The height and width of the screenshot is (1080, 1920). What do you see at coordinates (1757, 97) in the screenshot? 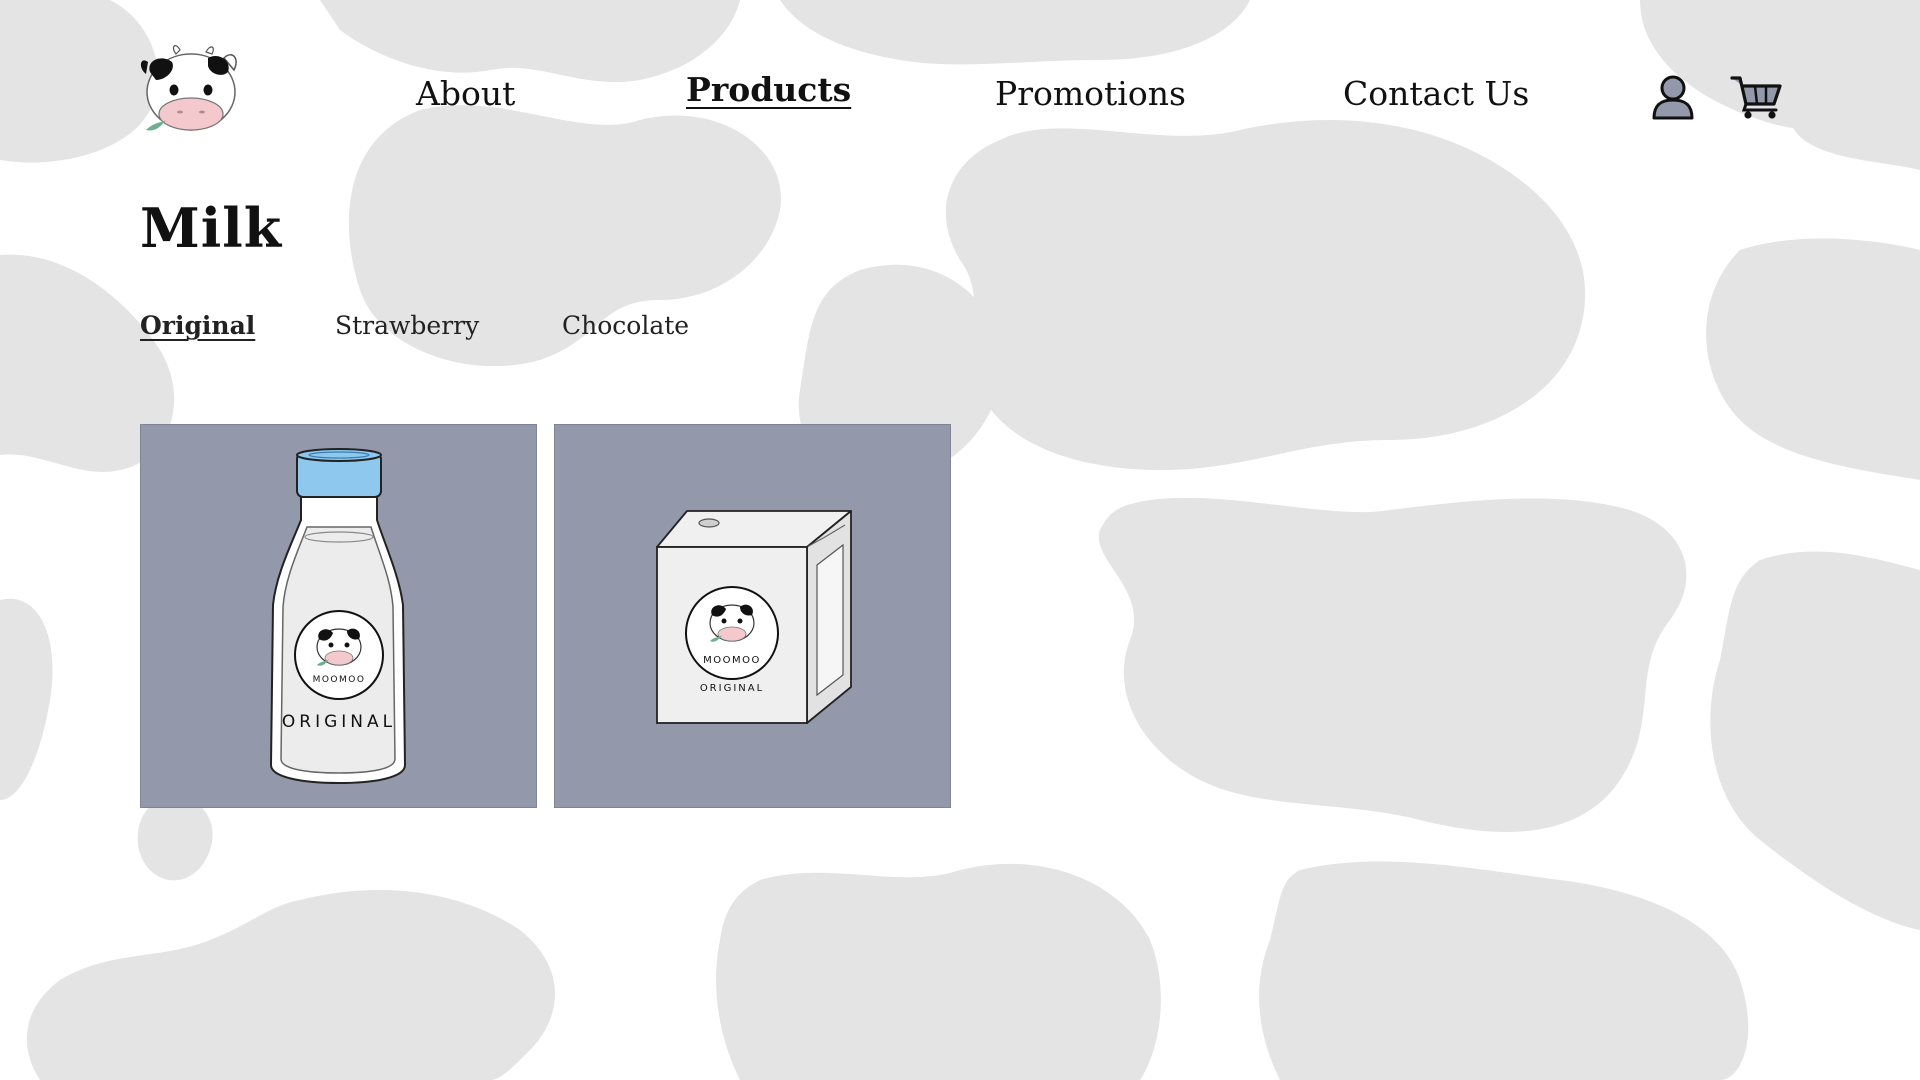
I see `cart-icon` at bounding box center [1757, 97].